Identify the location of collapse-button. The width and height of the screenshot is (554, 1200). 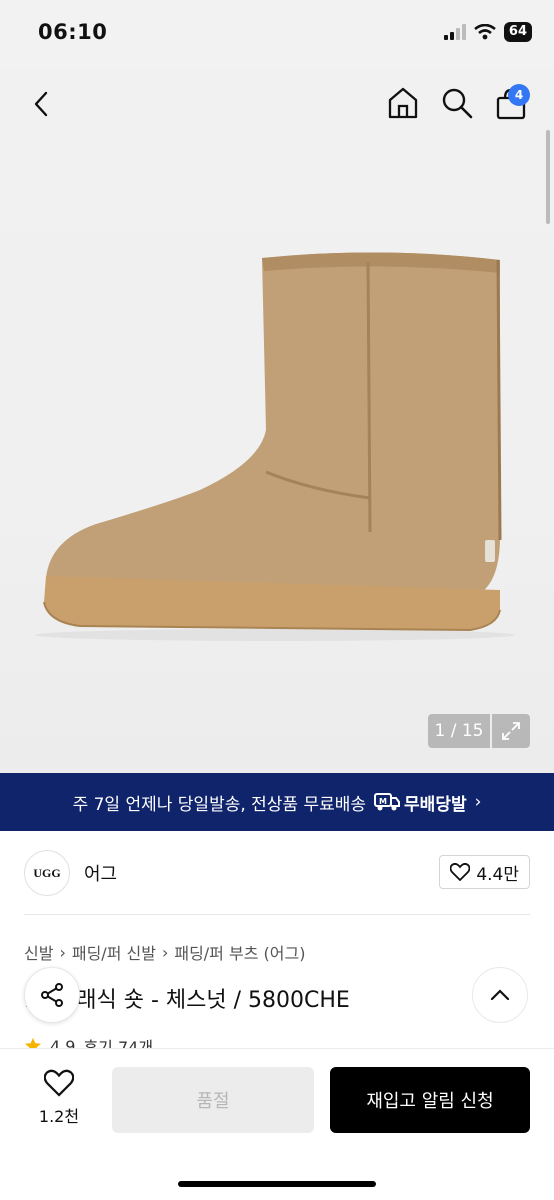
(500, 995).